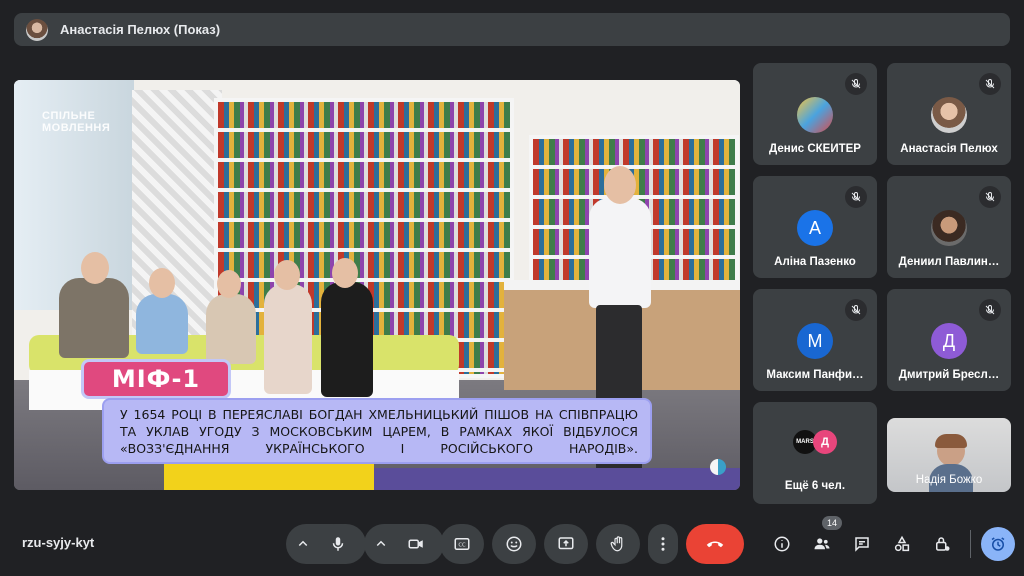  Describe the element at coordinates (345, 273) in the screenshot. I see `guest-5-head` at that location.